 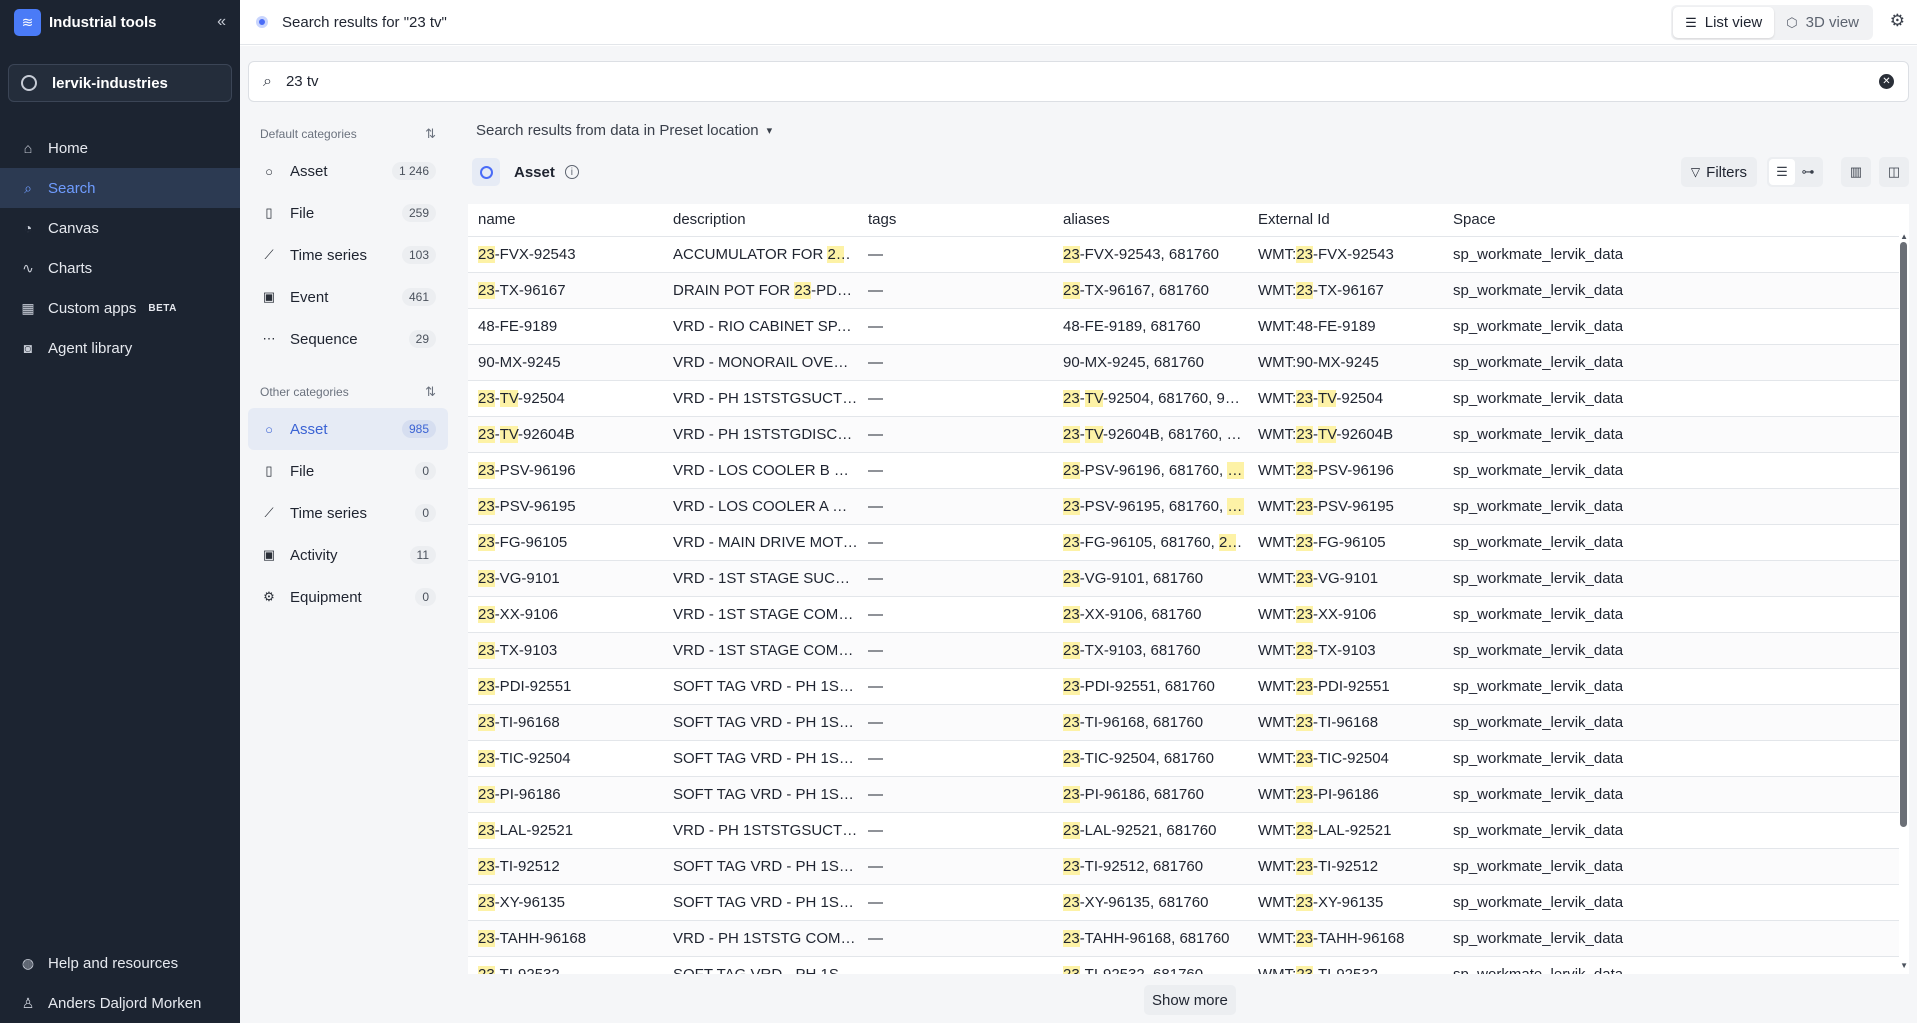 I want to click on column-header-name: name, so click(x=565, y=220).